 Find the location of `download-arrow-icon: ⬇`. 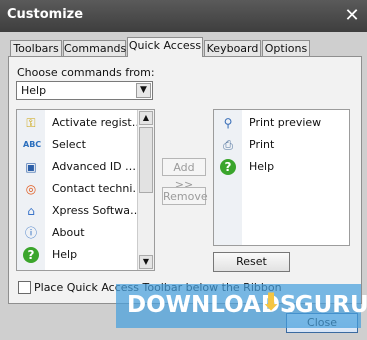

download-arrow-icon: ⬇ is located at coordinates (271, 302).